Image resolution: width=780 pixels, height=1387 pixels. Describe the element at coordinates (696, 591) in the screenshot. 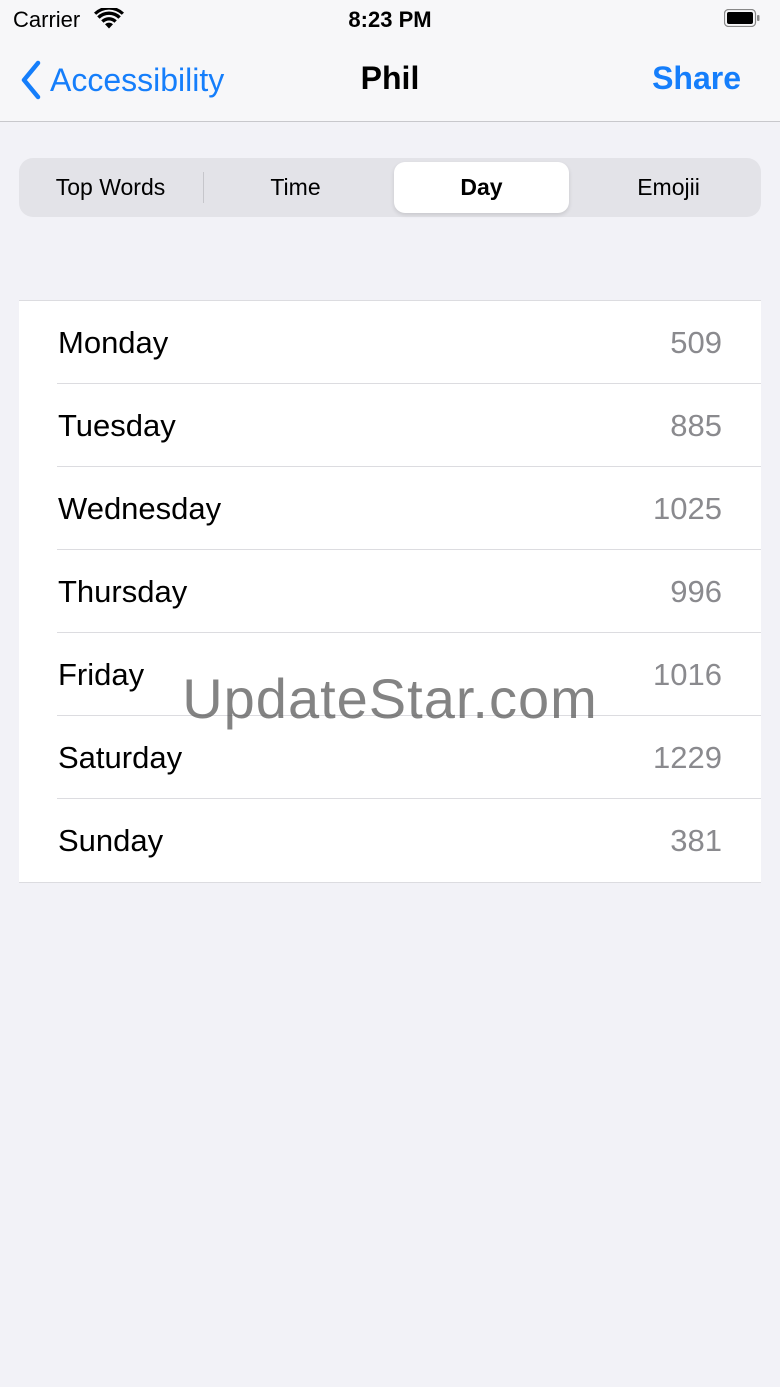

I see `day-count: 996` at that location.